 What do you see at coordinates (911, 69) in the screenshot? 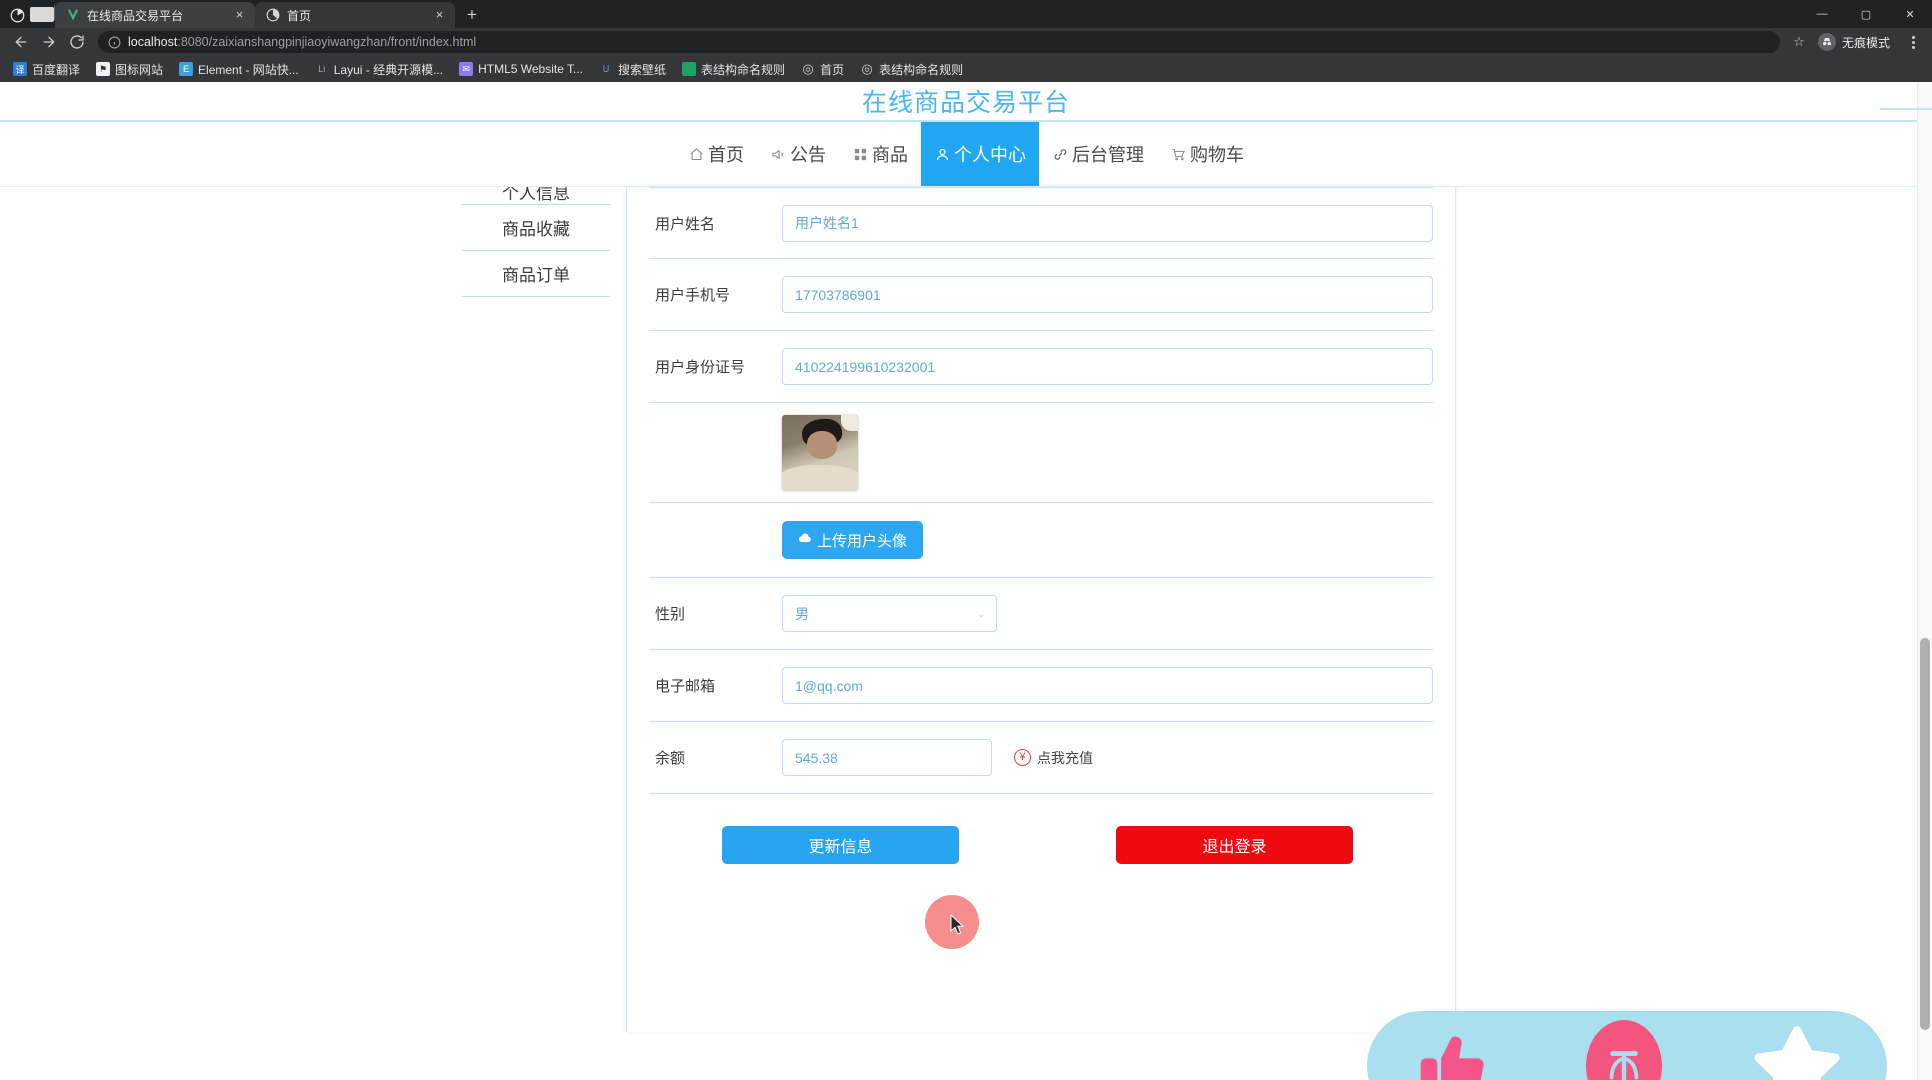
I see `bookmark-item: ◎ 表结构命名规则` at bounding box center [911, 69].